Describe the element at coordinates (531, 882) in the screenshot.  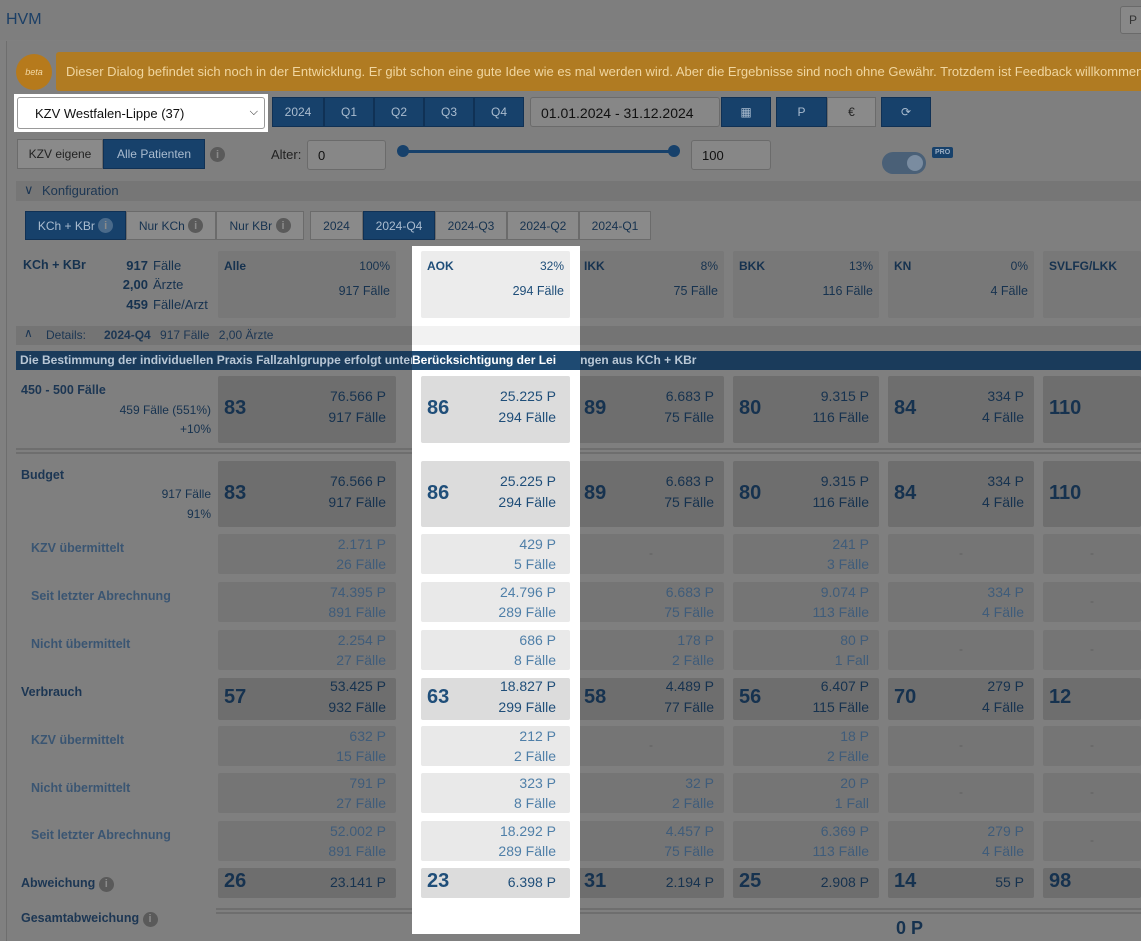
I see `cell-punkte: 6.398 P` at that location.